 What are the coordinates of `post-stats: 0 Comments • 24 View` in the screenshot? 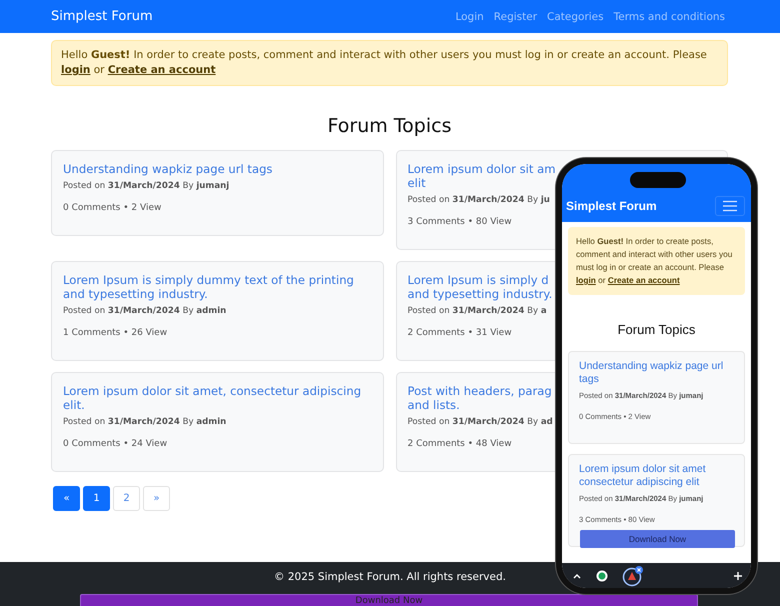 It's located at (115, 444).